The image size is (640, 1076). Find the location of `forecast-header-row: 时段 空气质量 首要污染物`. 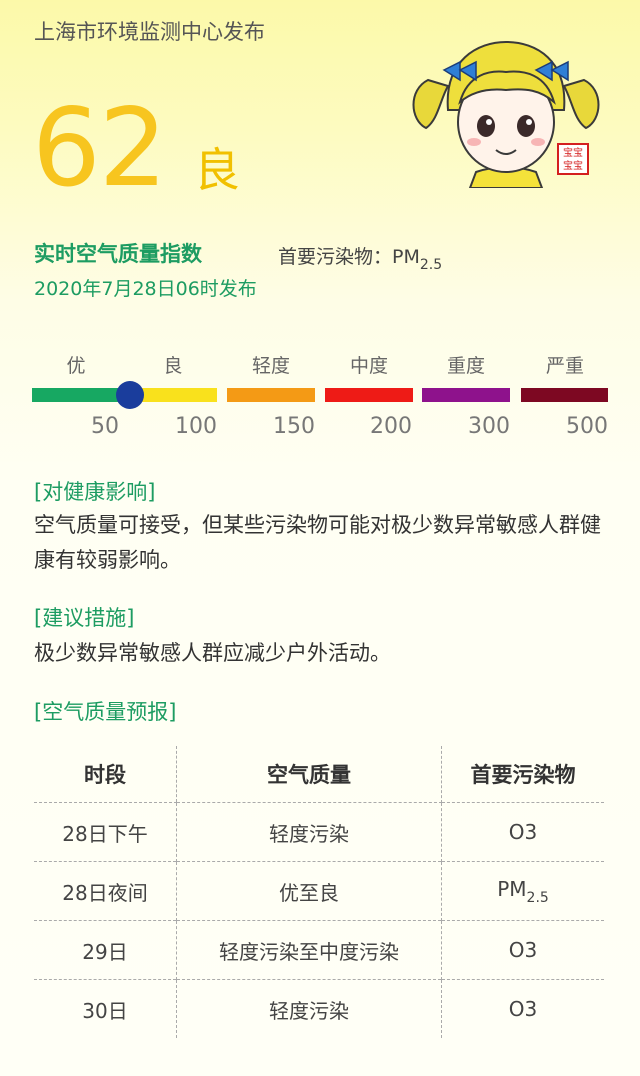

forecast-header-row: 时段 空气质量 首要污染物 is located at coordinates (319, 774).